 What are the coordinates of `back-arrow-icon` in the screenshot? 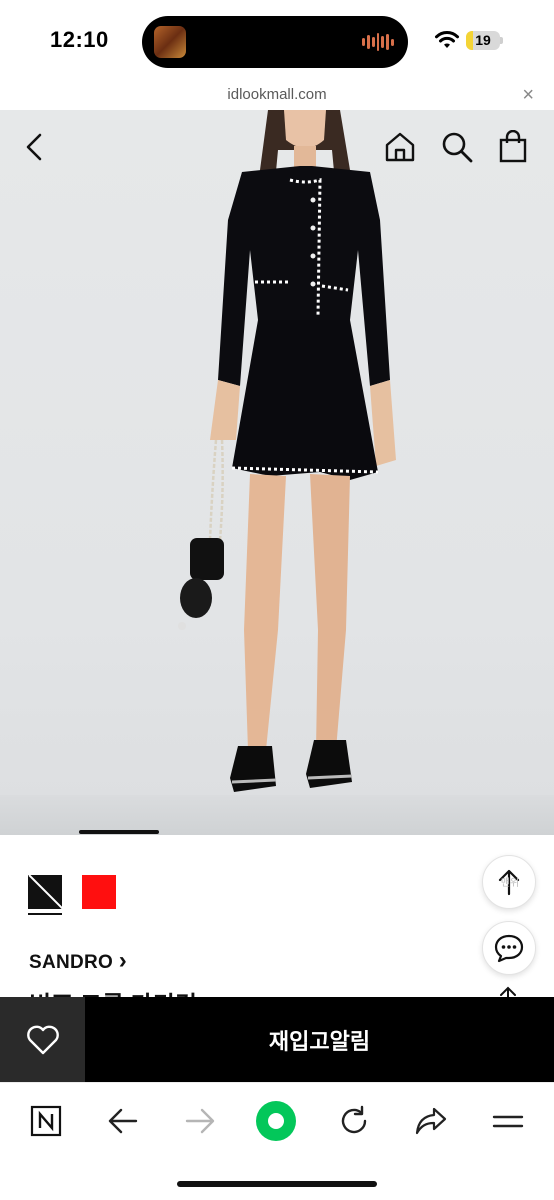 It's located at (123, 1121).